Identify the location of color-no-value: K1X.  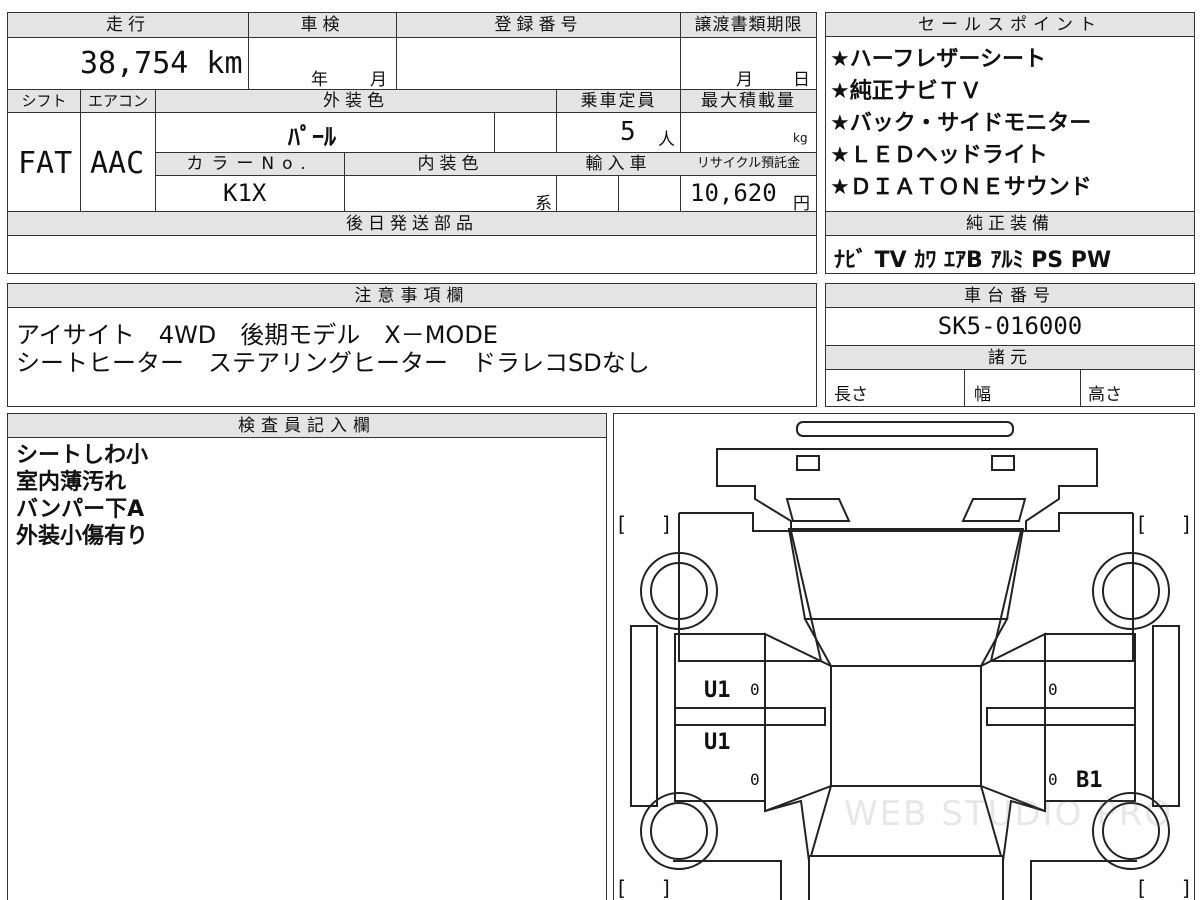
(245, 193).